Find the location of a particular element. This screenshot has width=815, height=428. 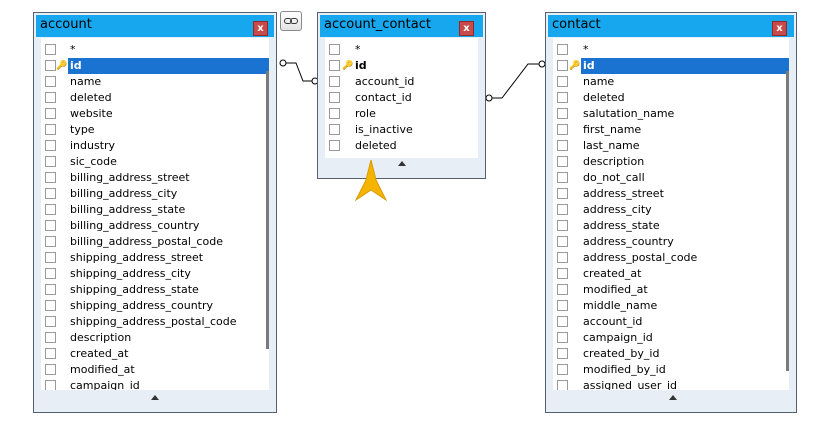

table-account-scrollbar is located at coordinates (267, 210).